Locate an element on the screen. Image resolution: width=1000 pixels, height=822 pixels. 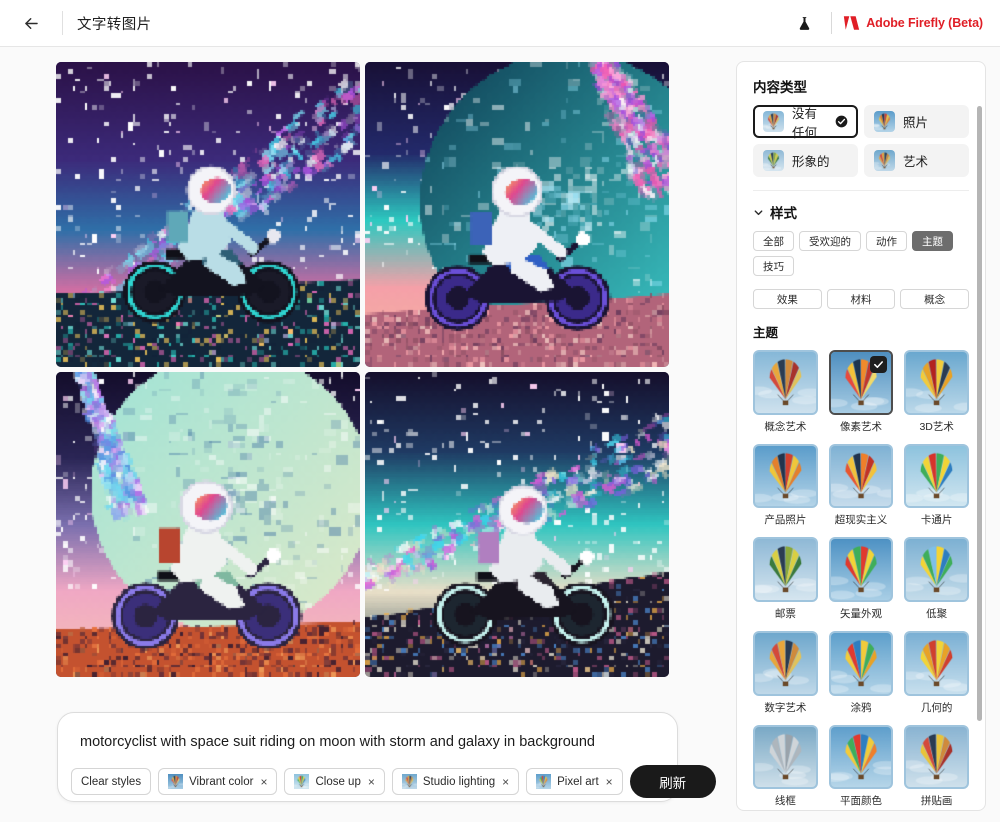
page-title: 文字转图片 is located at coordinates (114, 24).